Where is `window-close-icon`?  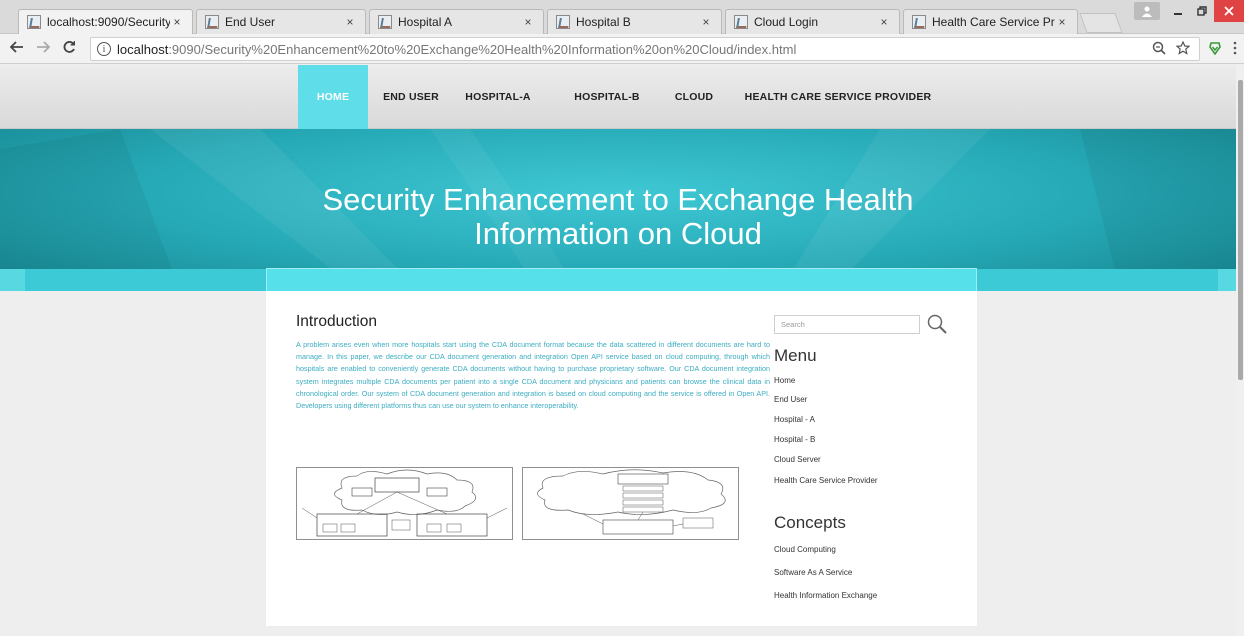
window-close-icon is located at coordinates (1229, 11).